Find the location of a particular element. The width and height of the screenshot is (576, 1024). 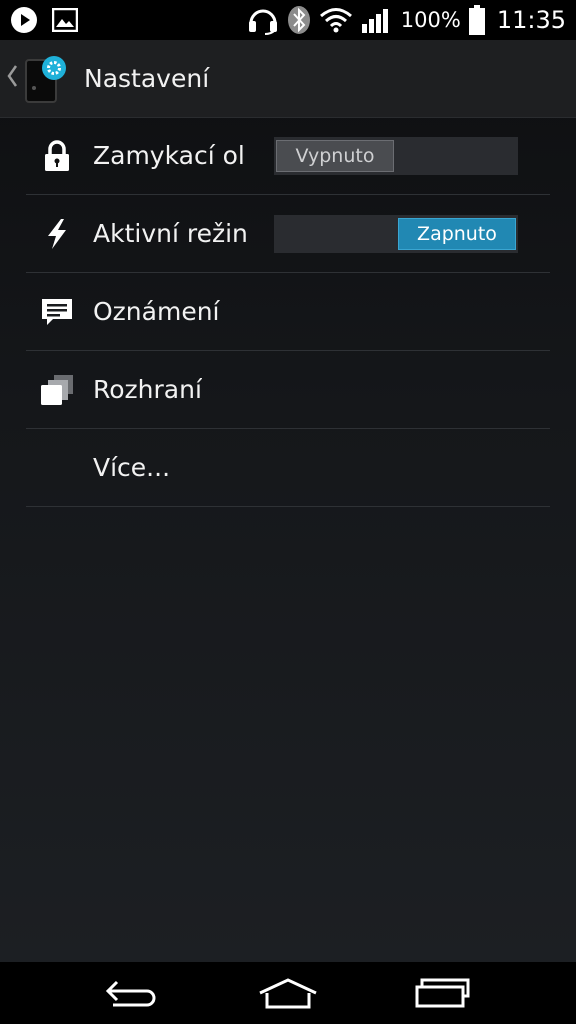

settings-item-label: Oznámení is located at coordinates (156, 311).